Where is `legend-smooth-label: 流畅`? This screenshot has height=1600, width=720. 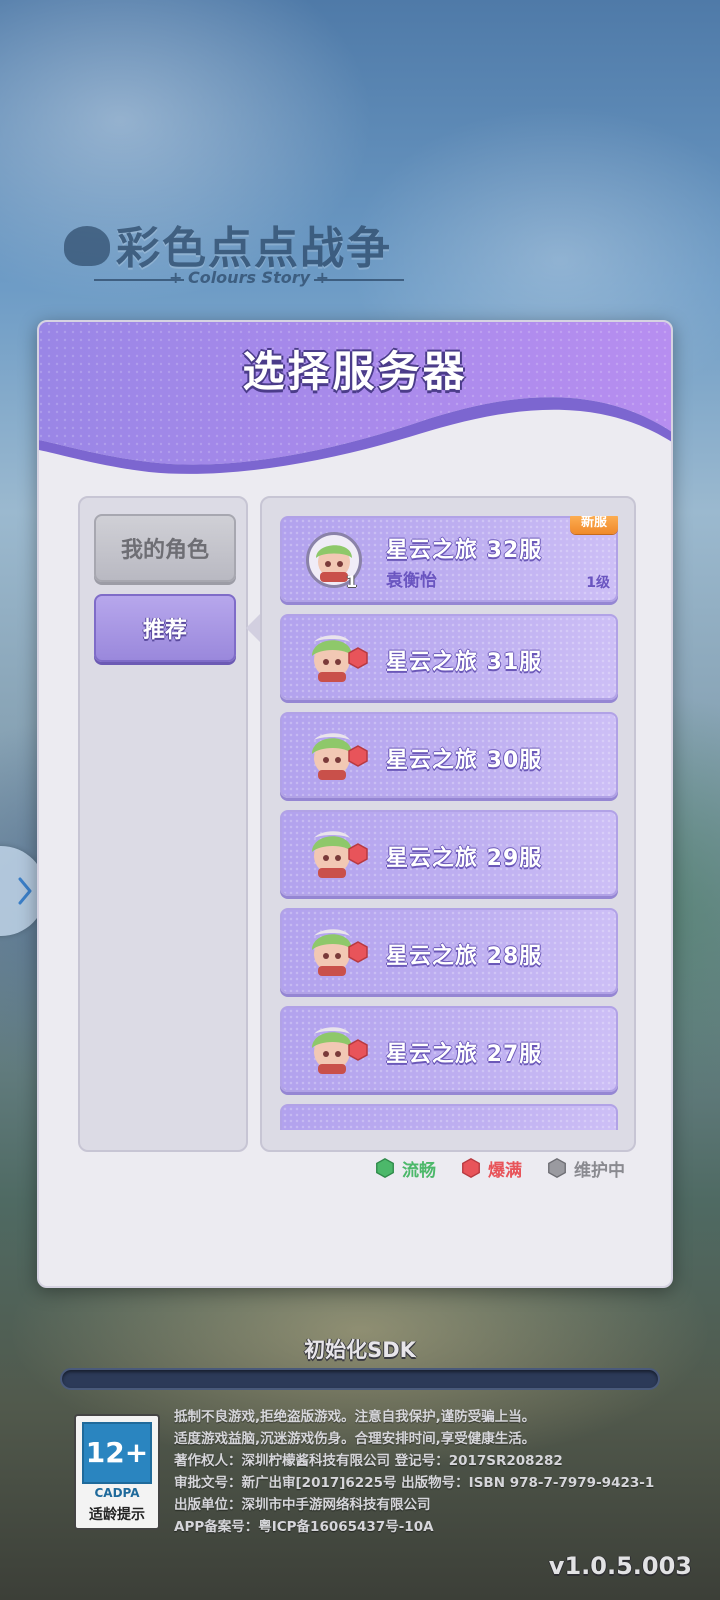
legend-smooth-label: 流畅 is located at coordinates (419, 1170).